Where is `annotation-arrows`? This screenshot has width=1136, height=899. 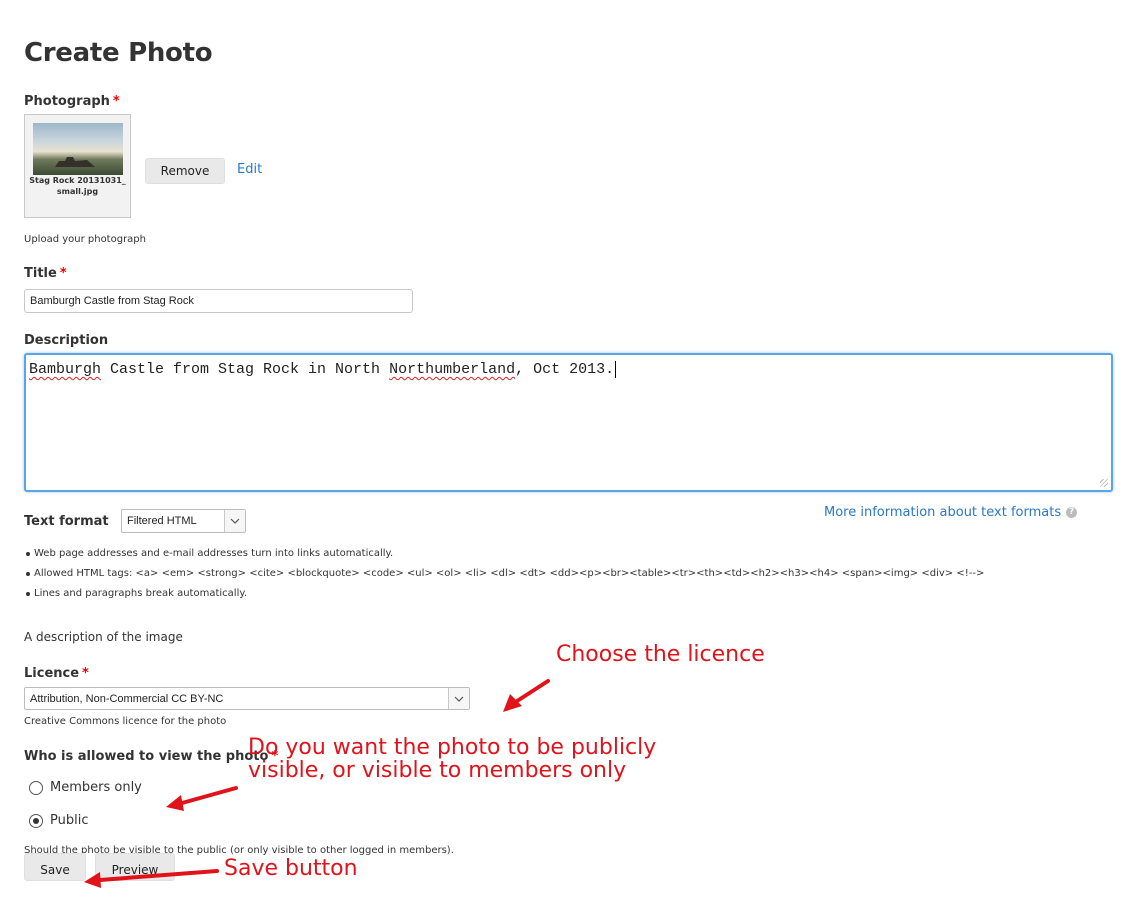
annotation-arrows is located at coordinates (317, 783).